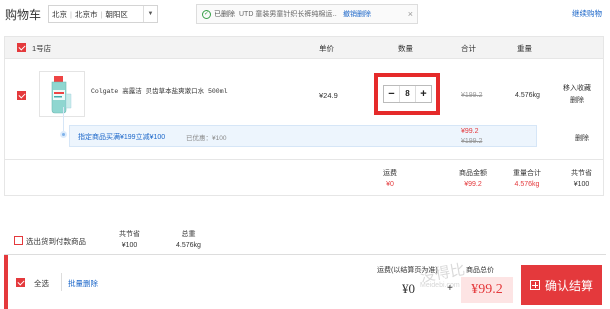 This screenshot has height=309, width=610. Describe the element at coordinates (103, 14) in the screenshot. I see `region-selector: 北京 | 北京市 | 朝阳区 ▼` at that location.